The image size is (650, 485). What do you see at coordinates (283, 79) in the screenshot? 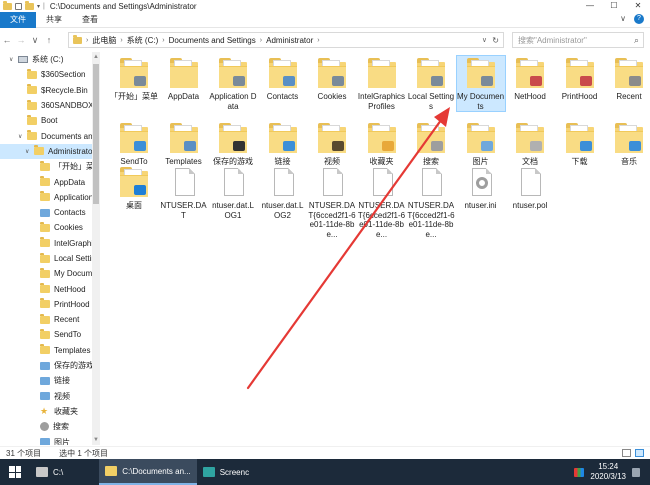
I see `folder-item: Contacts` at bounding box center [283, 79].